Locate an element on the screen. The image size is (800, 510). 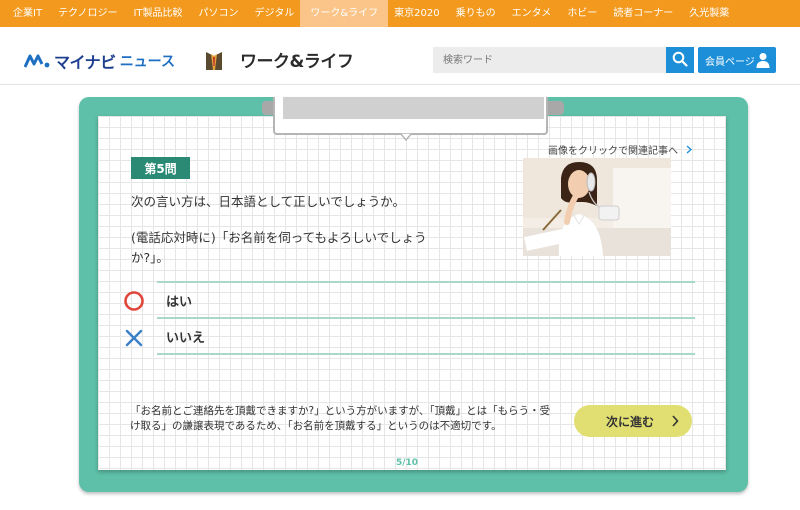
nav-item-pc: パソコン is located at coordinates (219, 13).